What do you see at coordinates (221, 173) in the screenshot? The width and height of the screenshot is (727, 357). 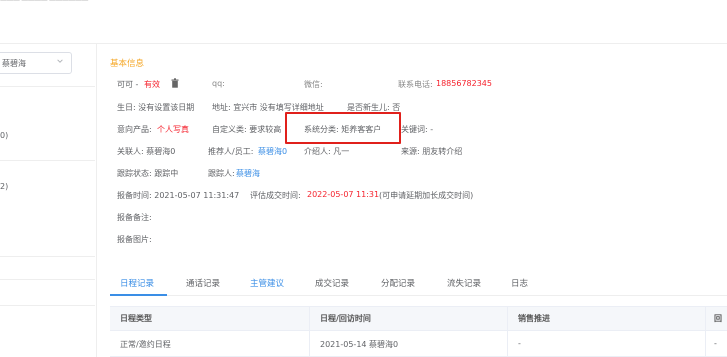 I see `follower-label: 跟踪人:` at bounding box center [221, 173].